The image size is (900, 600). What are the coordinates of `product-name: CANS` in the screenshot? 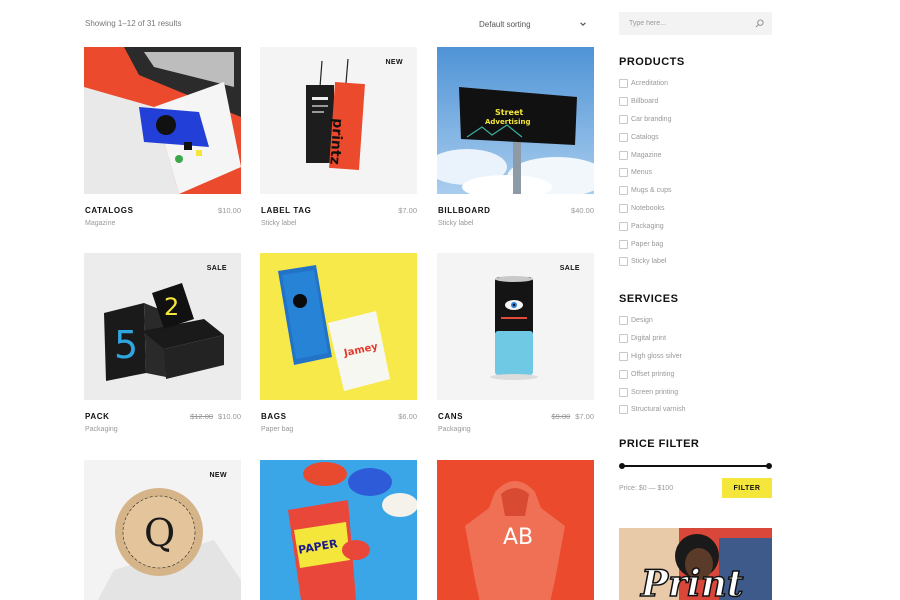 It's located at (450, 416).